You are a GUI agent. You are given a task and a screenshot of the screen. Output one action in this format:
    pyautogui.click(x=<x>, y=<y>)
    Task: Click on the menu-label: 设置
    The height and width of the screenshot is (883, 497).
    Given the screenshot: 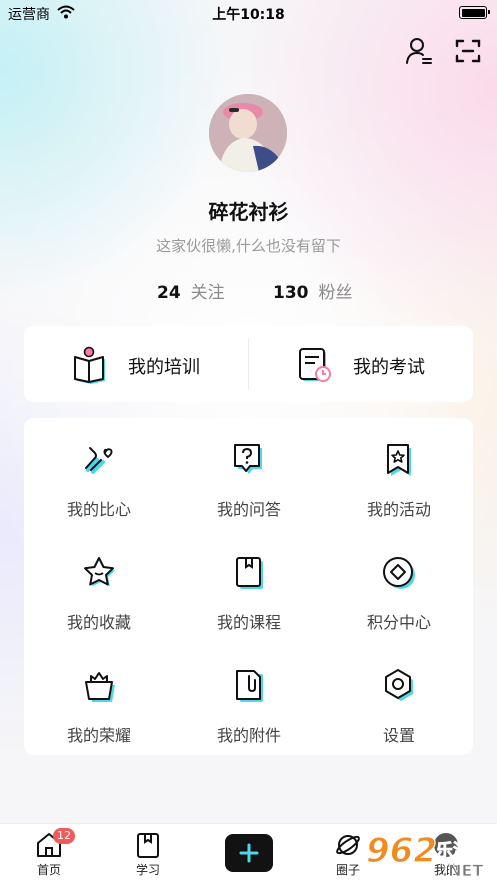 What is the action you would take?
    pyautogui.click(x=398, y=735)
    